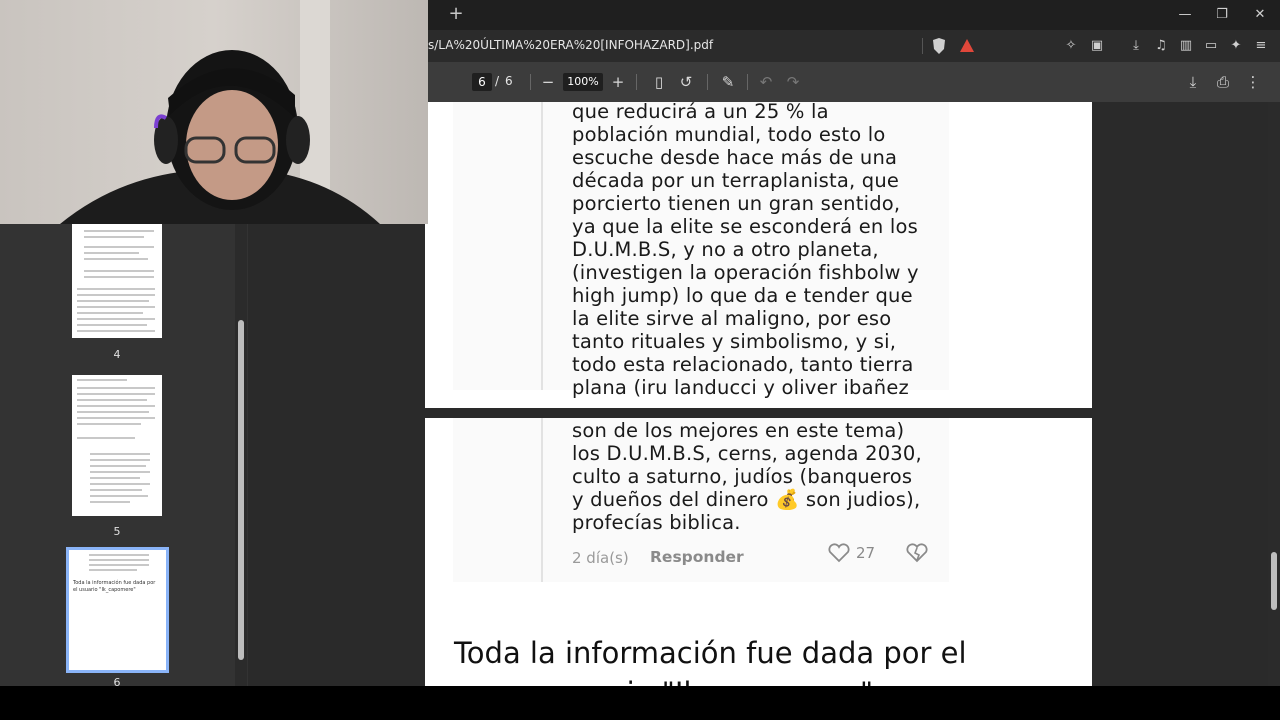  What do you see at coordinates (656, 522) in the screenshot?
I see `comment-line: profecías biblica.` at bounding box center [656, 522].